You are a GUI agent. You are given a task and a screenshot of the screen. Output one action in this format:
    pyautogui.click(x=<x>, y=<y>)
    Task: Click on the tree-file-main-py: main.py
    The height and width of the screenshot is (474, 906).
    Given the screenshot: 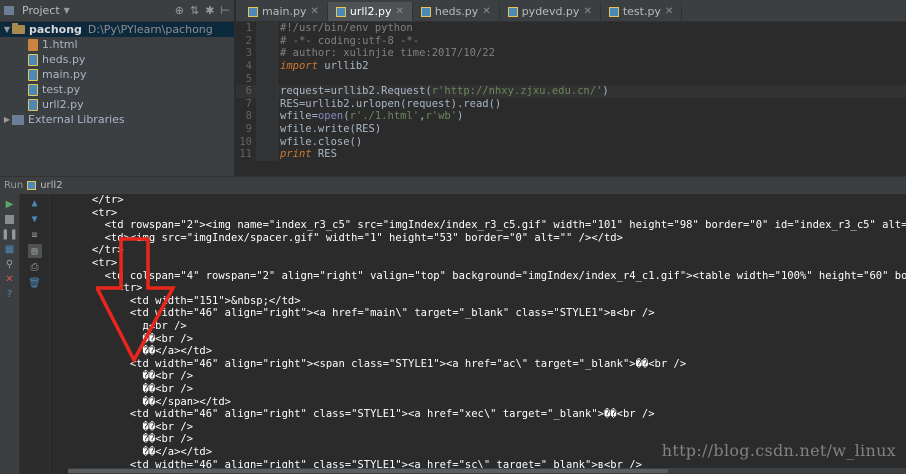 What is the action you would take?
    pyautogui.click(x=117, y=74)
    